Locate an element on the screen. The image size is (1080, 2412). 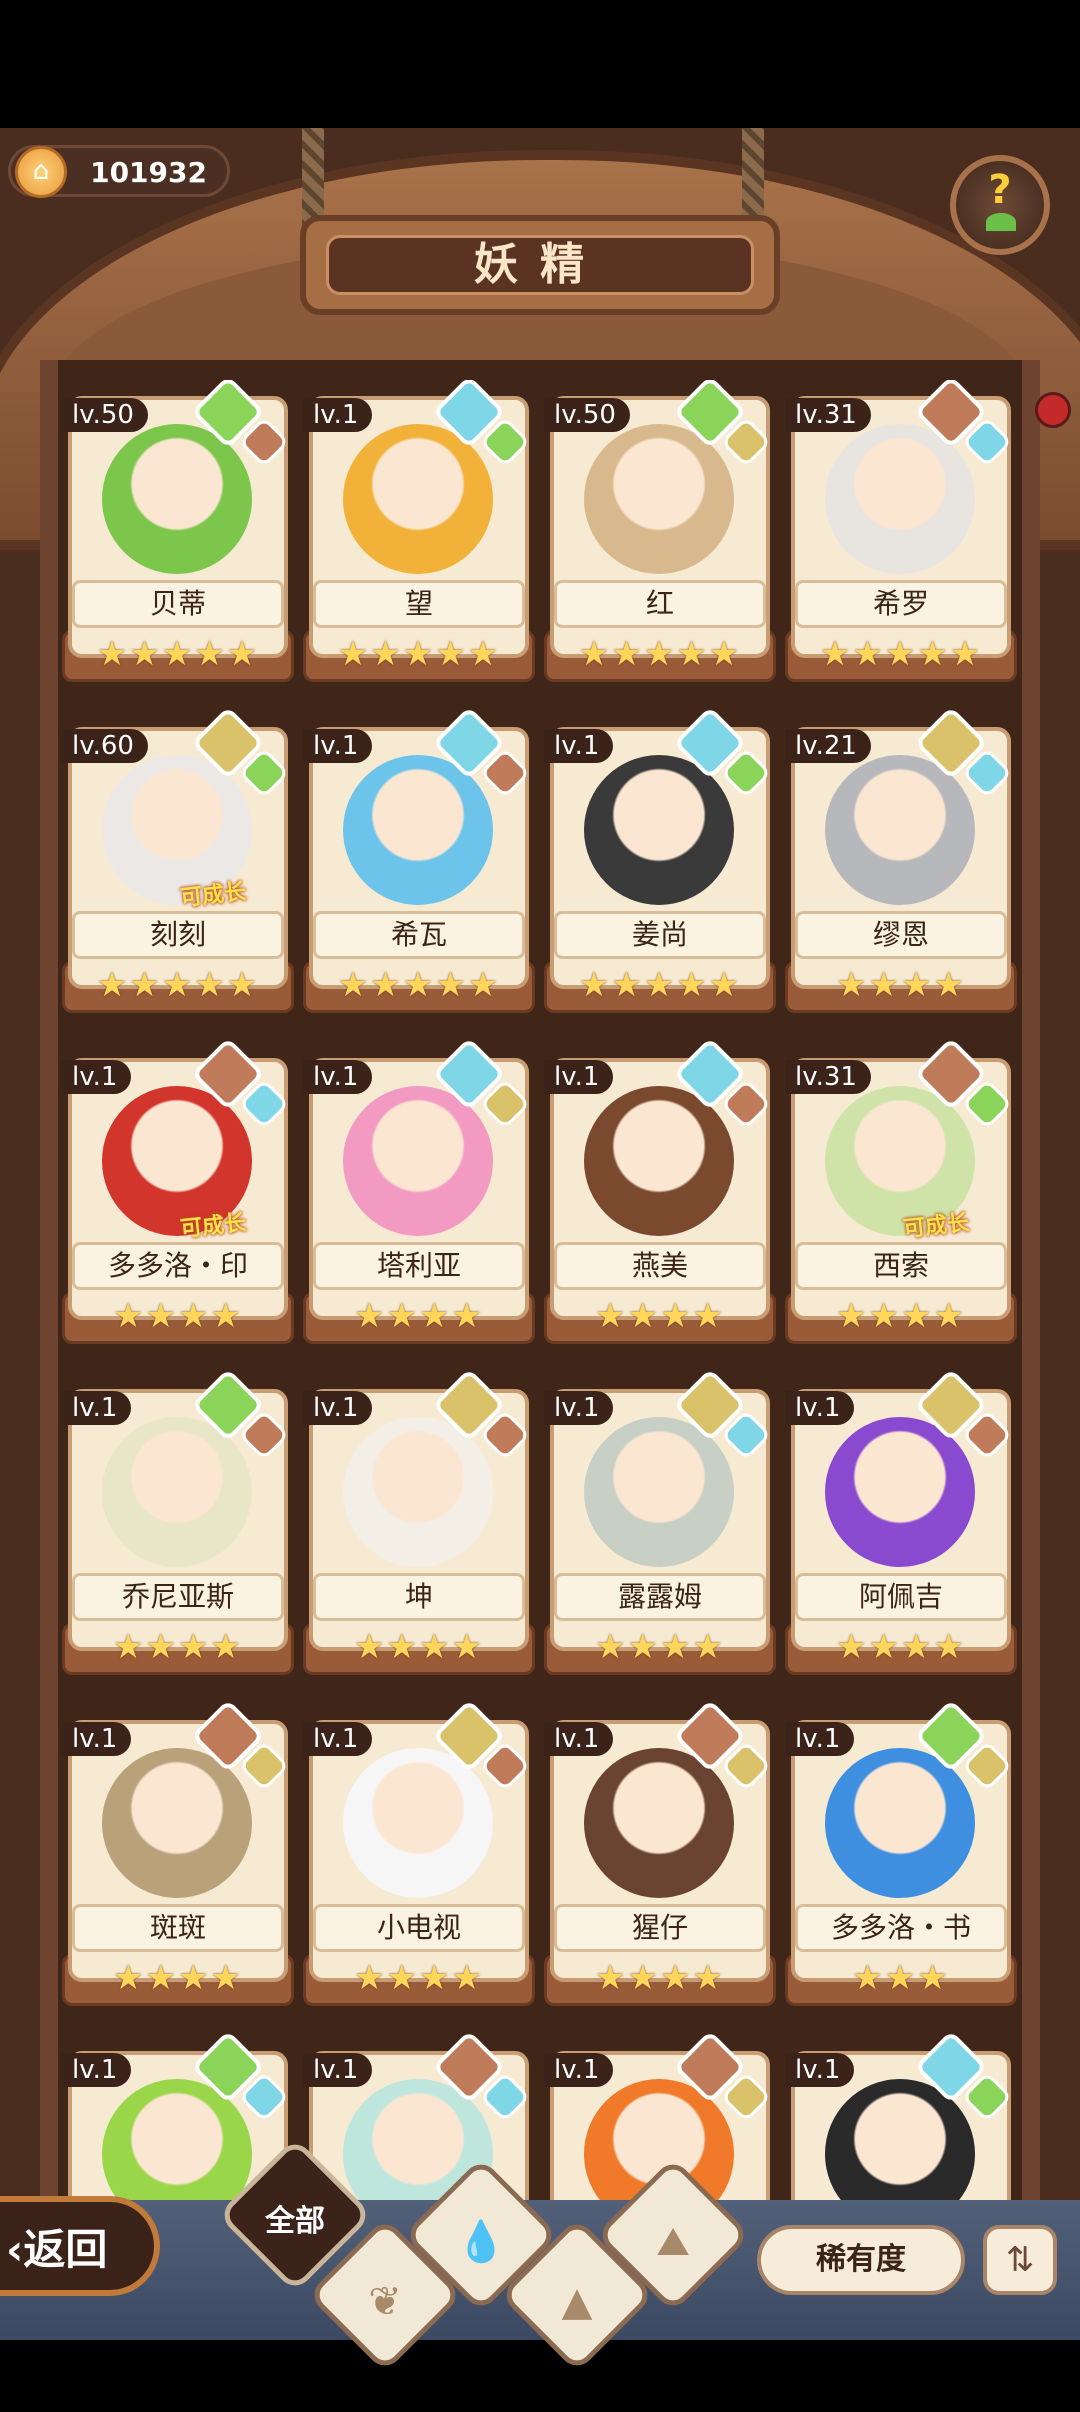
fairy-card: lv.21 缪恩 ★★★★ is located at coordinates (901, 863).